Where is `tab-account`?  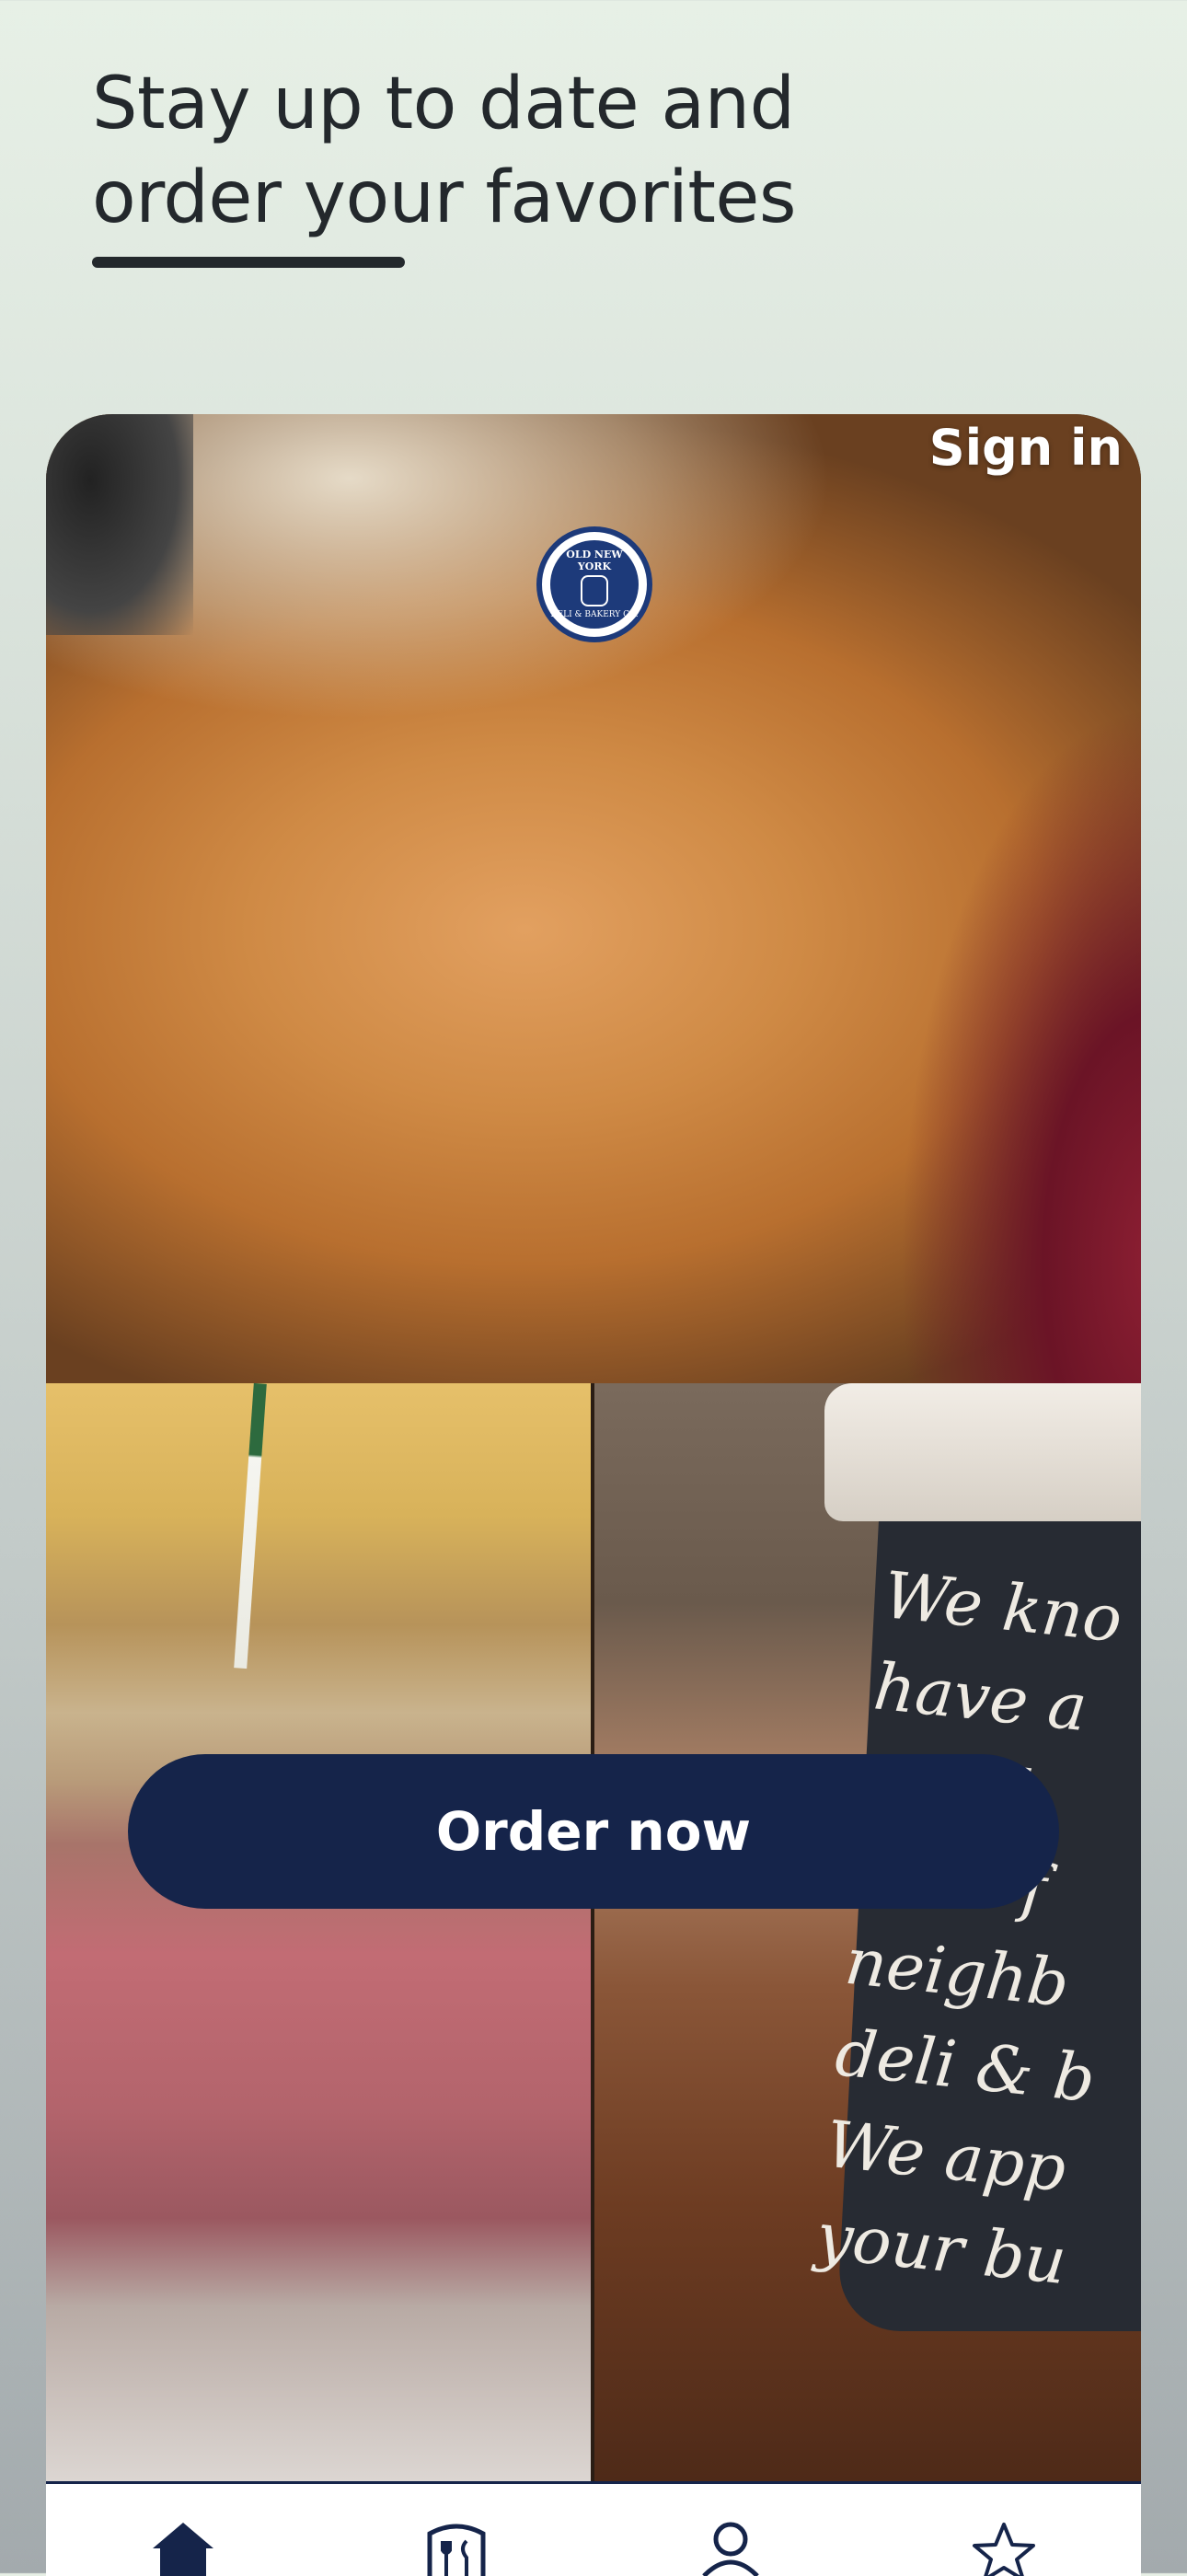 tab-account is located at coordinates (731, 2530).